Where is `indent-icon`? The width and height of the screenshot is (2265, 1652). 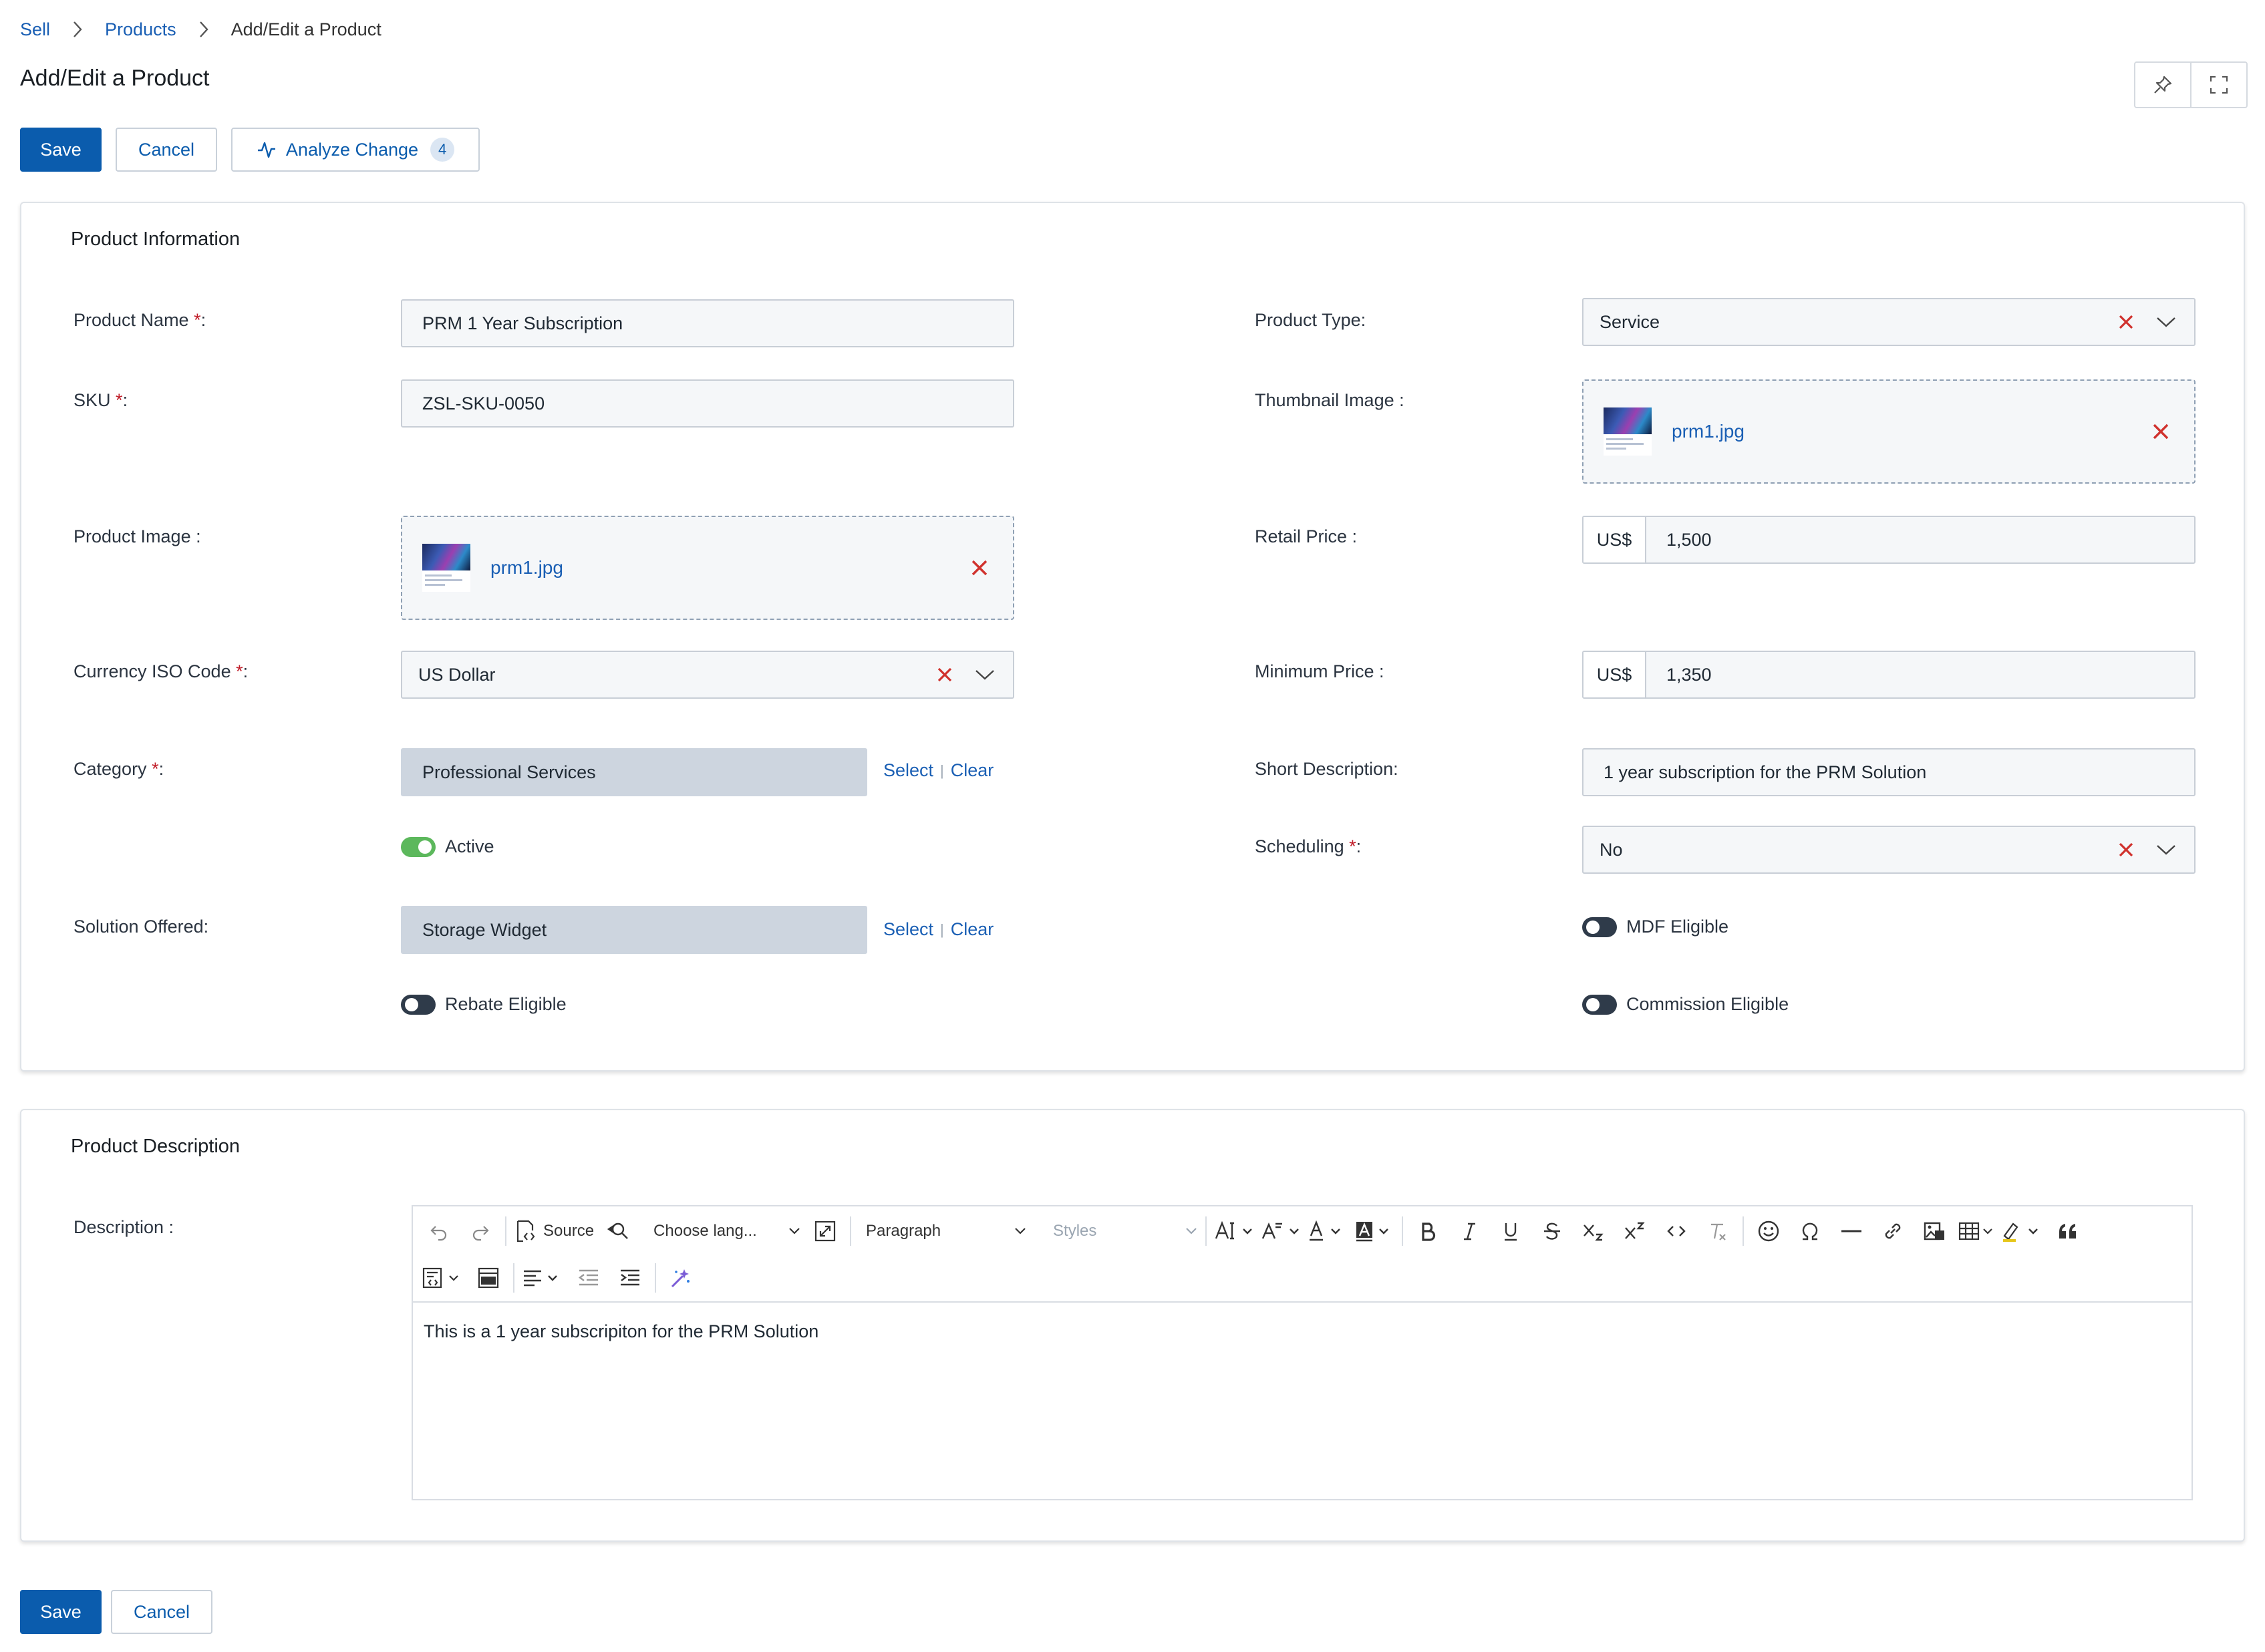 indent-icon is located at coordinates (630, 1278).